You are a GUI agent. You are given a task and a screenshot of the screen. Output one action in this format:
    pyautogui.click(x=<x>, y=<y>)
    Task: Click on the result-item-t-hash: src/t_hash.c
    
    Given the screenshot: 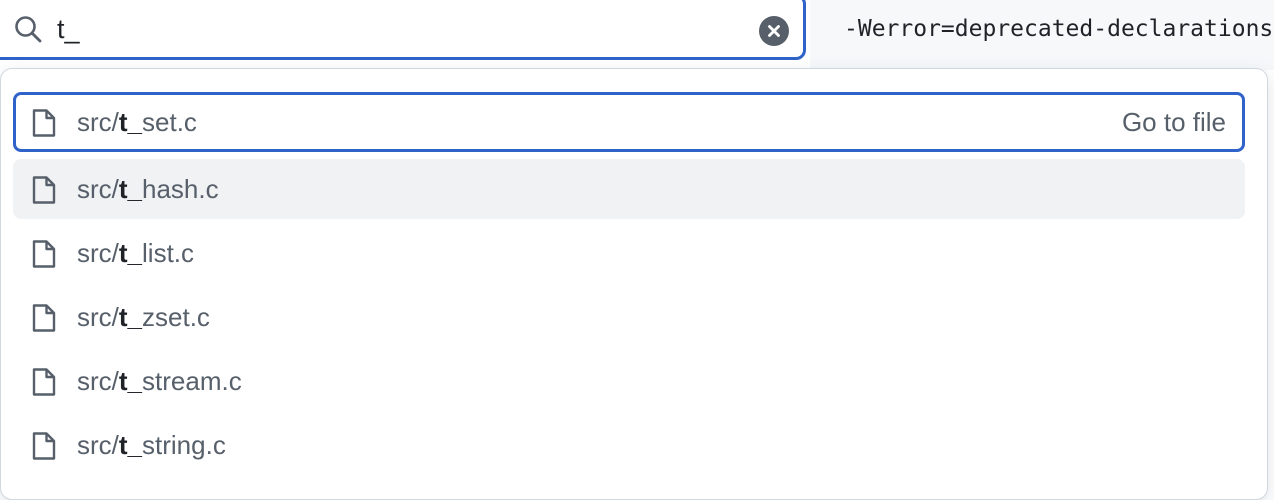 What is the action you would take?
    pyautogui.click(x=629, y=189)
    